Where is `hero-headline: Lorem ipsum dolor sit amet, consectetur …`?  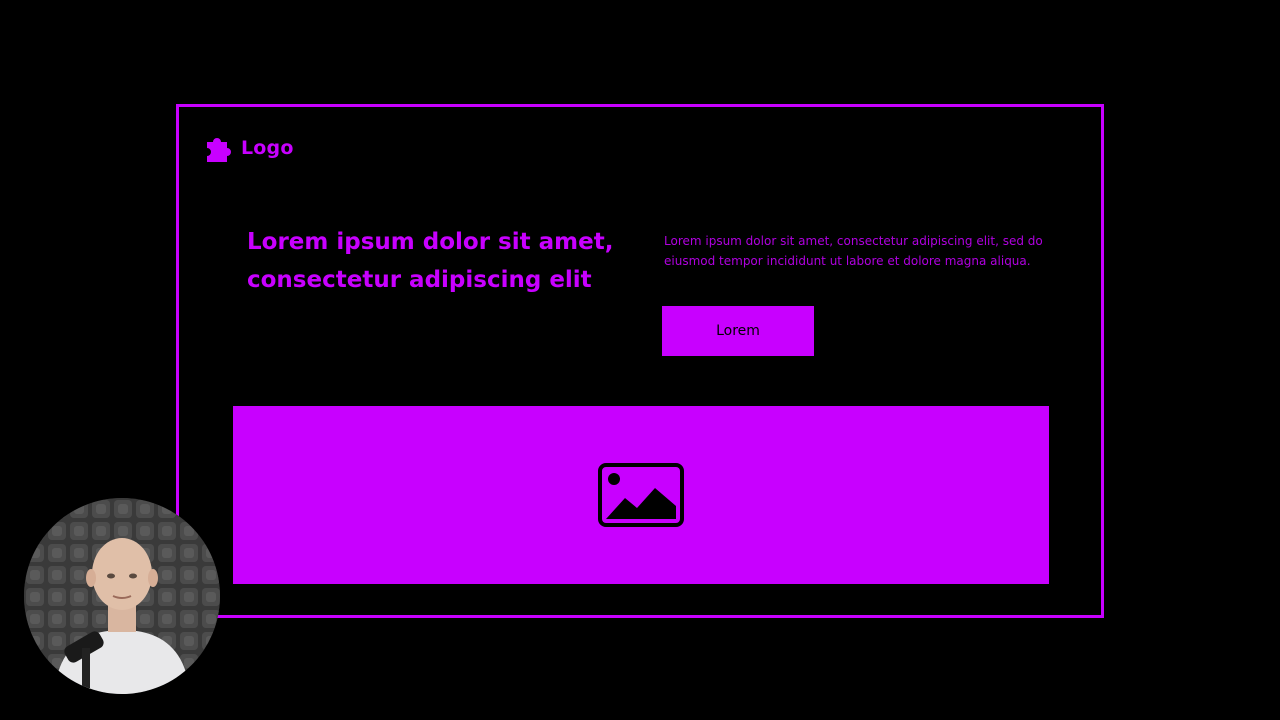
hero-headline: Lorem ipsum dolor sit amet, consectetur … is located at coordinates (430, 261).